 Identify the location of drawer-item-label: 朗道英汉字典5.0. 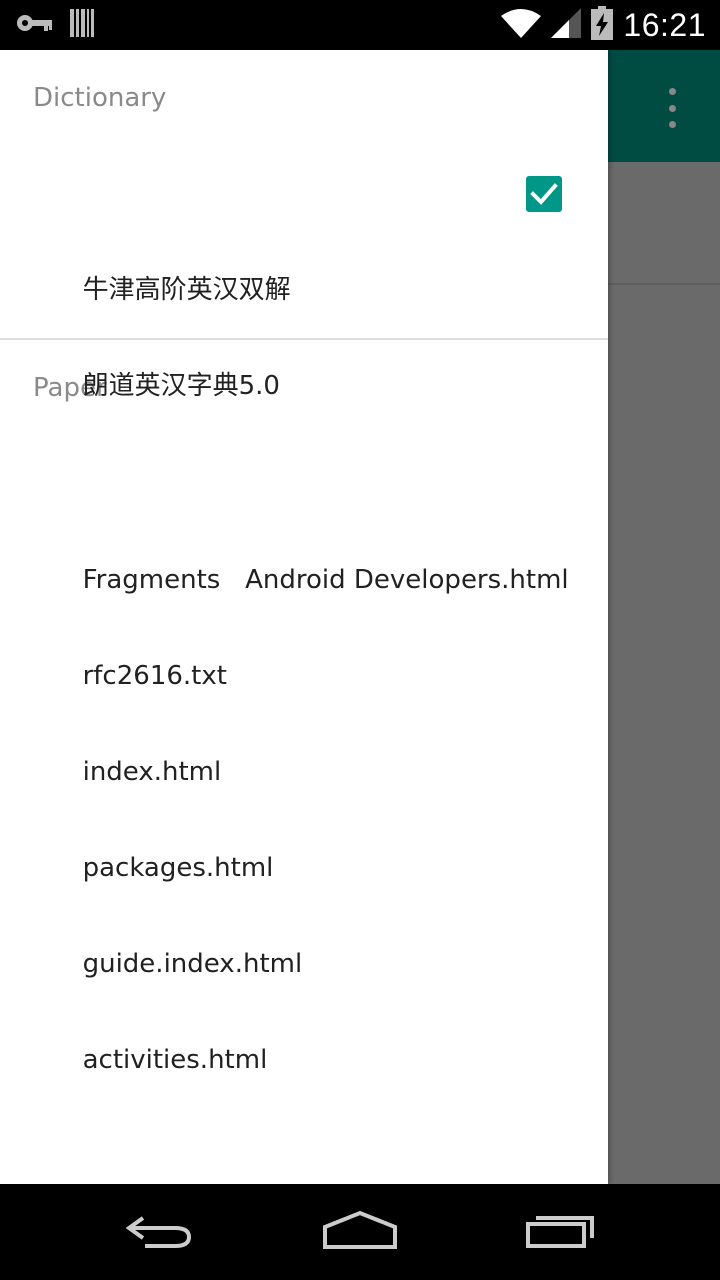
(181, 386).